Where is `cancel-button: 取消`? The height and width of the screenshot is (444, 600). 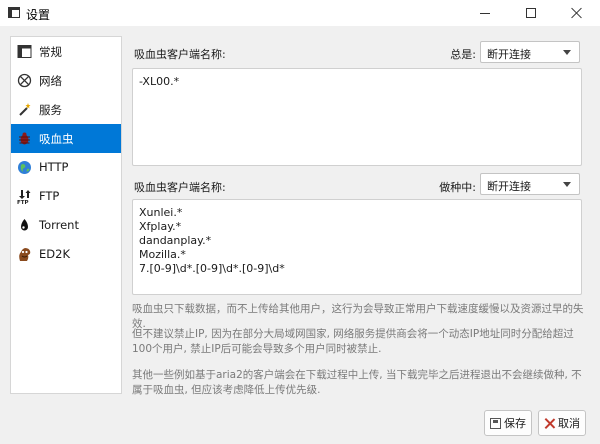 cancel-button: 取消 is located at coordinates (562, 423).